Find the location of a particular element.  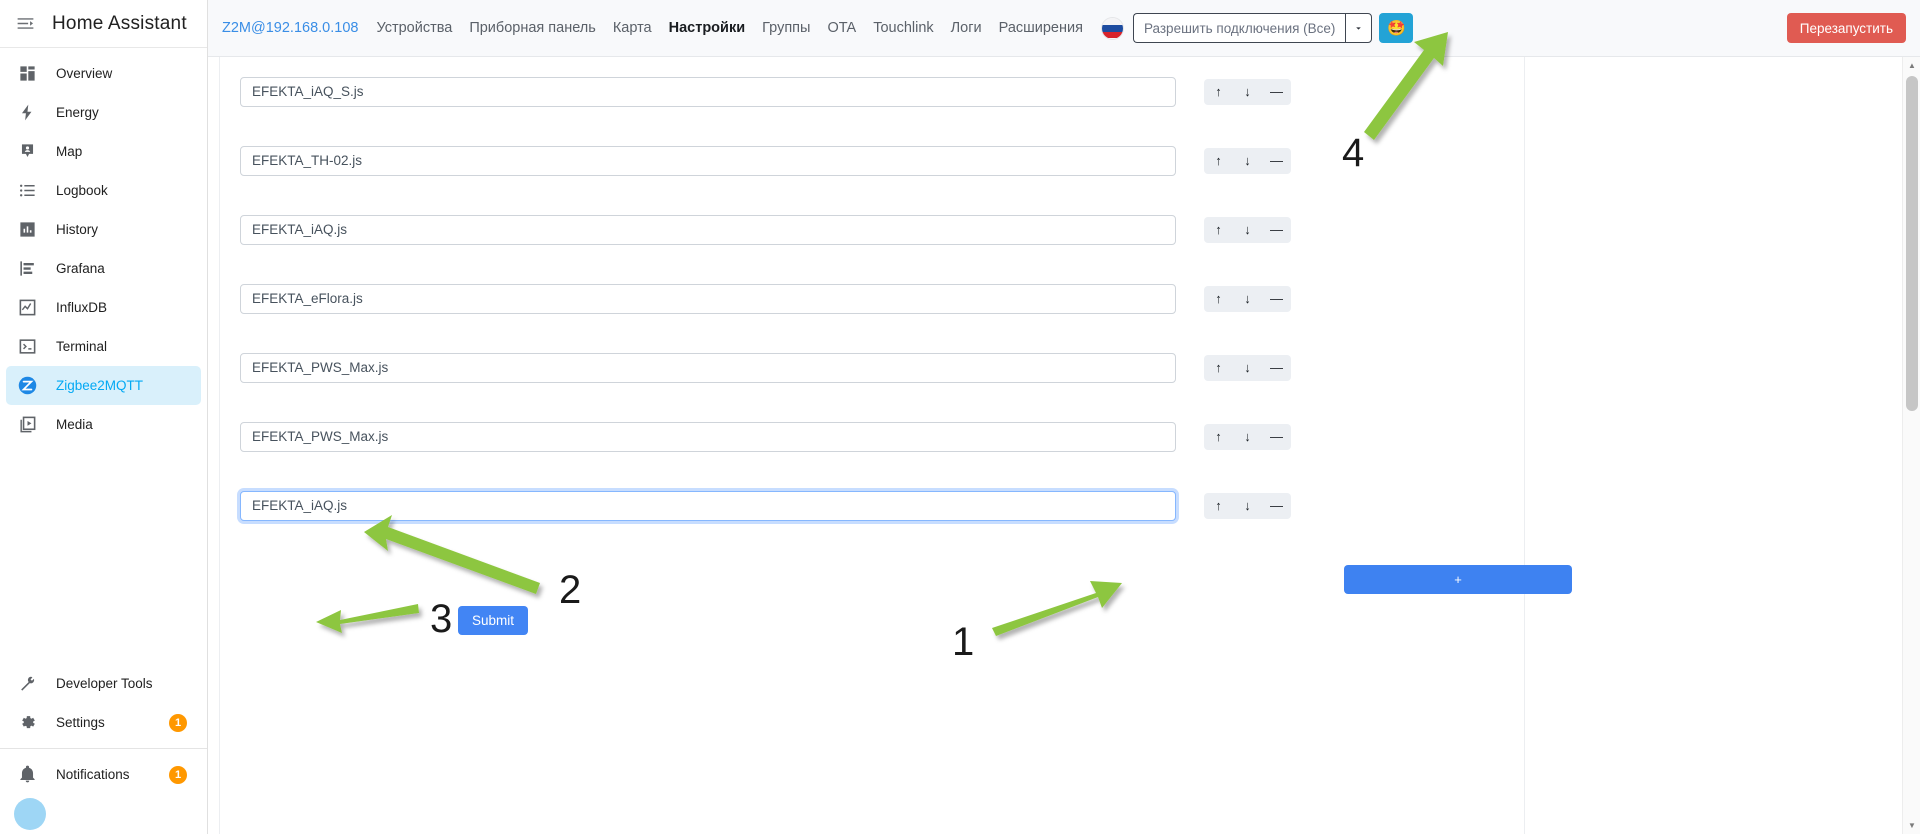

tab-settings: Настройки is located at coordinates (707, 28).